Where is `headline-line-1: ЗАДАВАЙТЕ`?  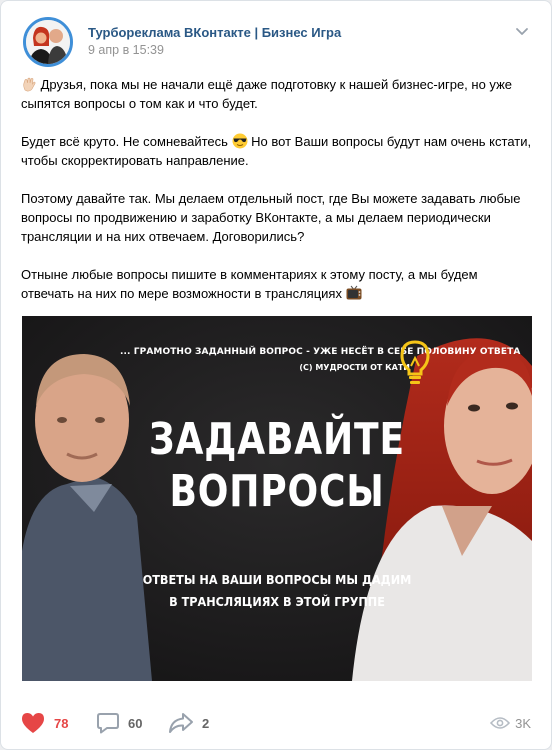 headline-line-1: ЗАДАВАЙТЕ is located at coordinates (277, 439).